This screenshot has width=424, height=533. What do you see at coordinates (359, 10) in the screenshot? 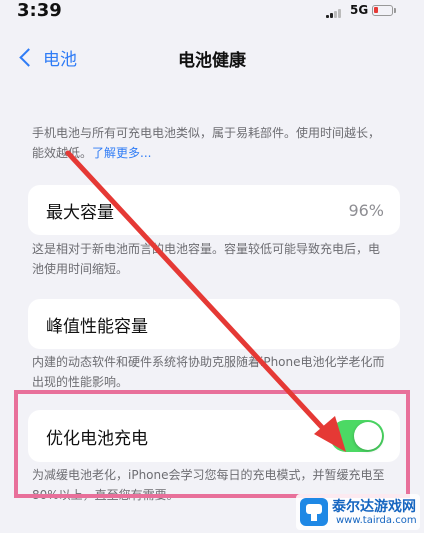
I see `network-type: 5G` at bounding box center [359, 10].